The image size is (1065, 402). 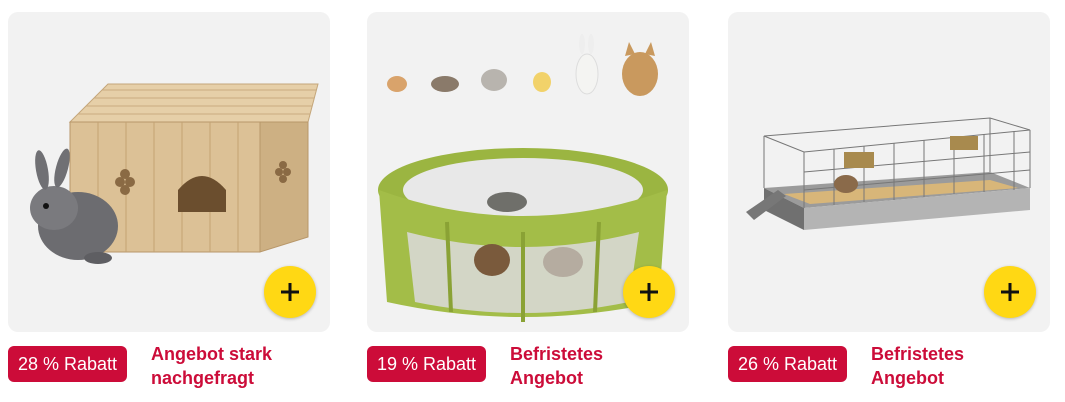 What do you see at coordinates (212, 366) in the screenshot?
I see `deal-label: Angebot stark nachgefragt` at bounding box center [212, 366].